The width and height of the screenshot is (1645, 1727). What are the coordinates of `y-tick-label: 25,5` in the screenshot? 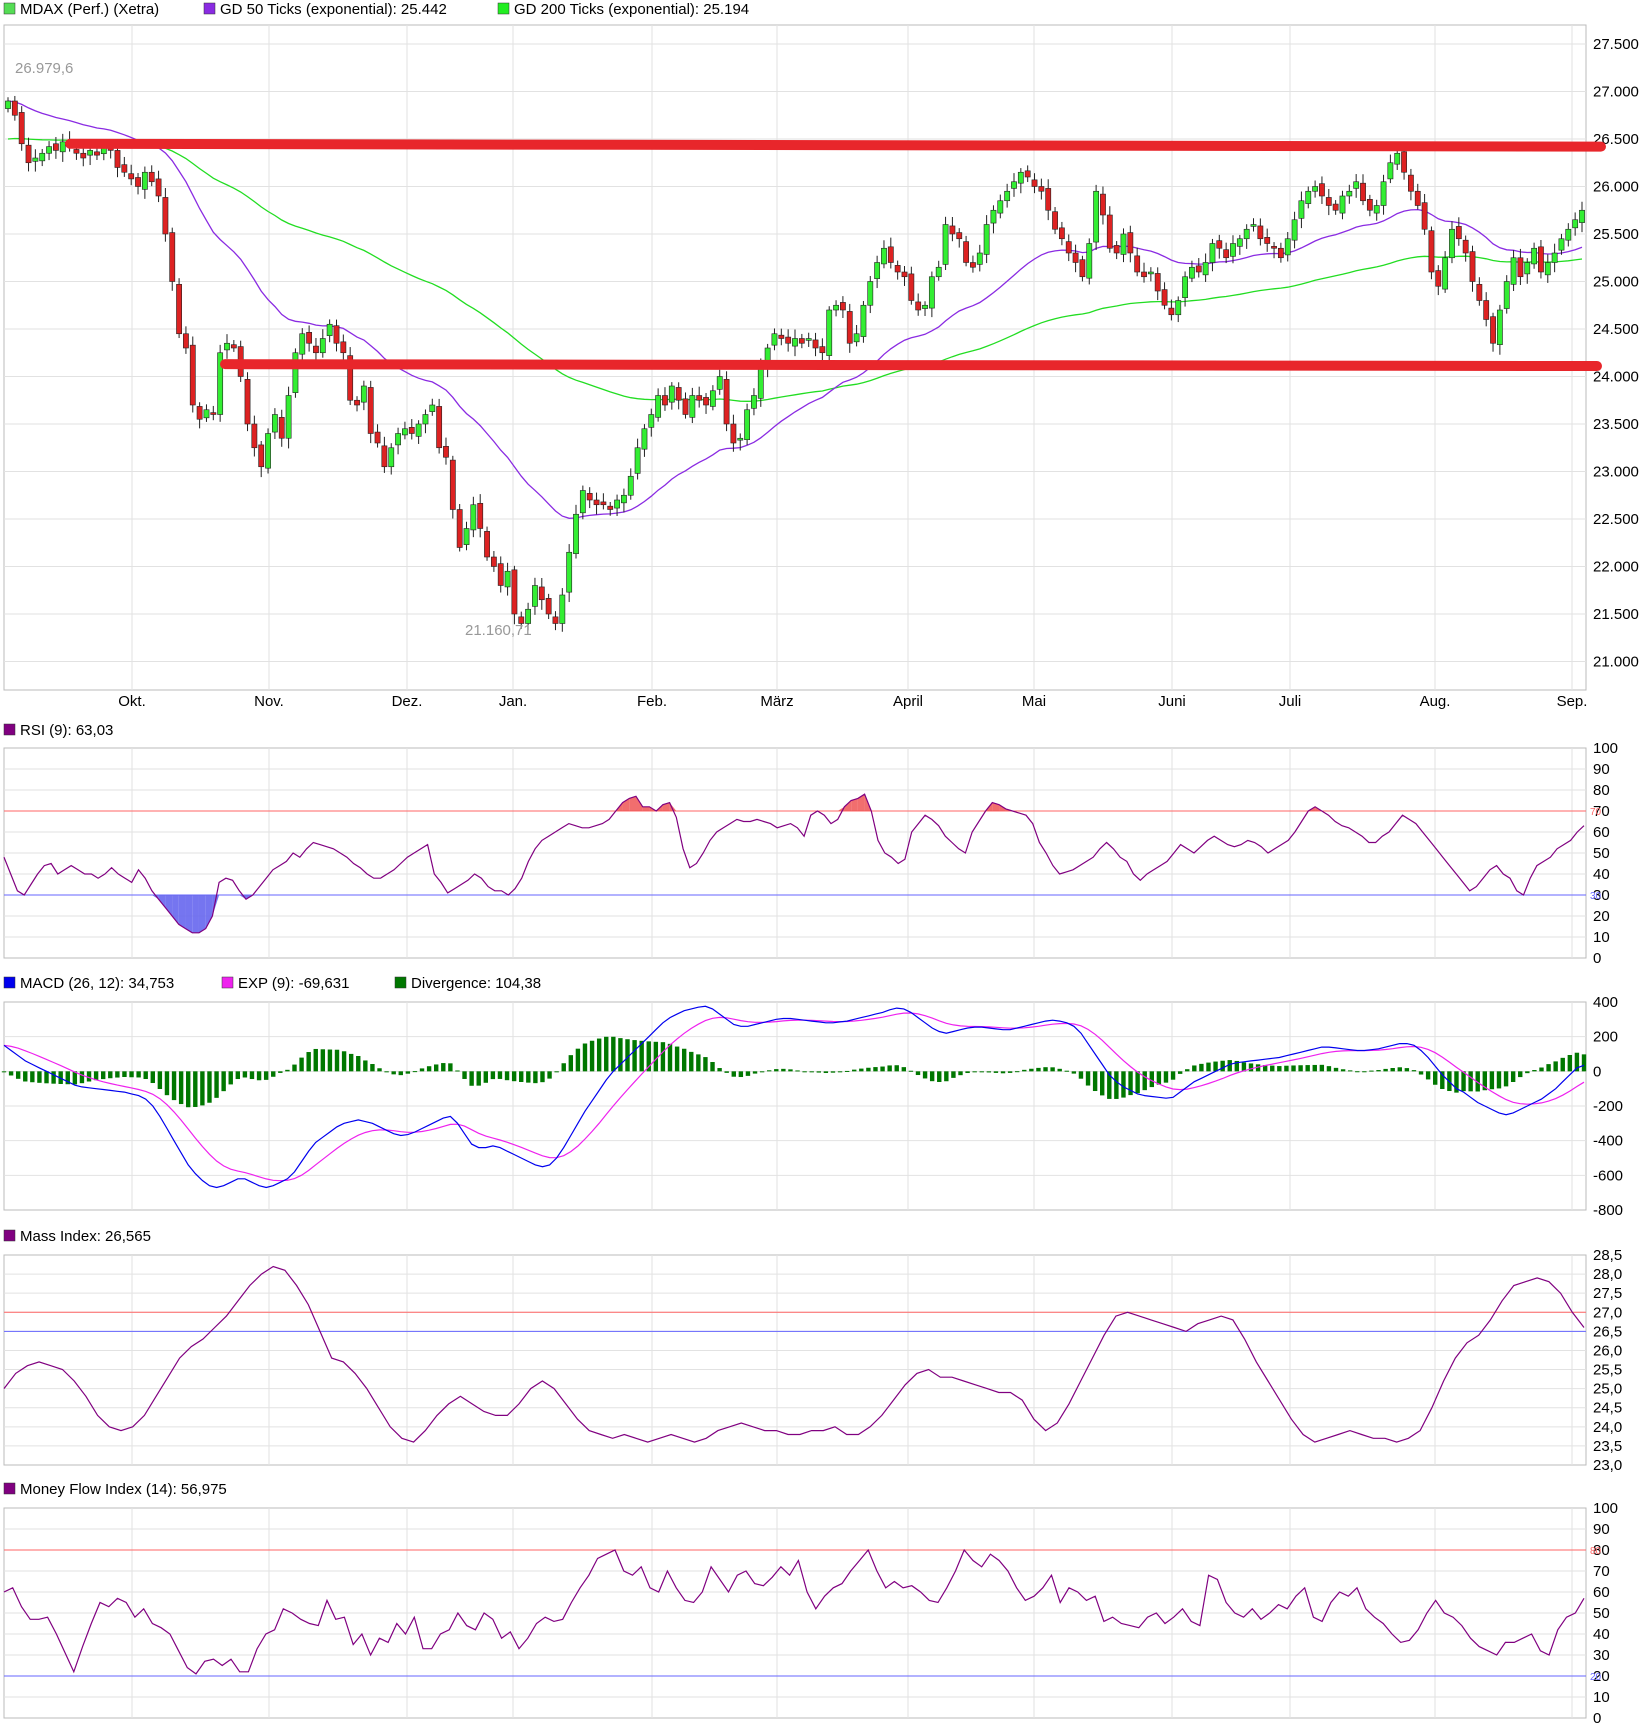 It's located at (1607, 1370).